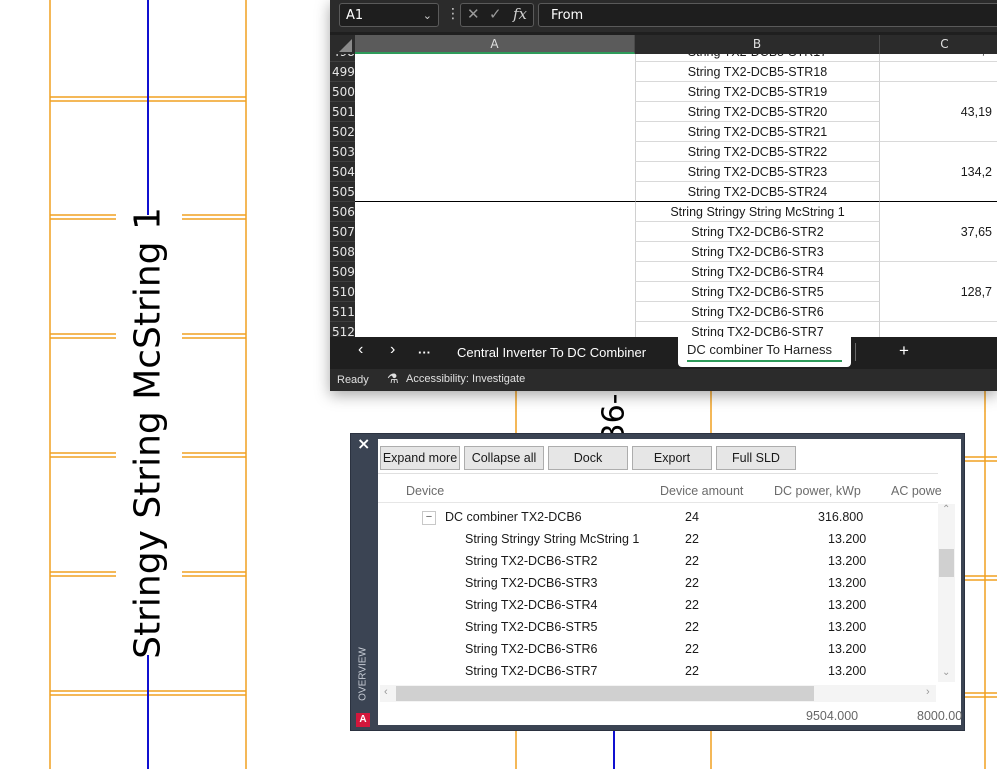 The width and height of the screenshot is (997, 769). I want to click on row-header: 500, so click(342, 92).